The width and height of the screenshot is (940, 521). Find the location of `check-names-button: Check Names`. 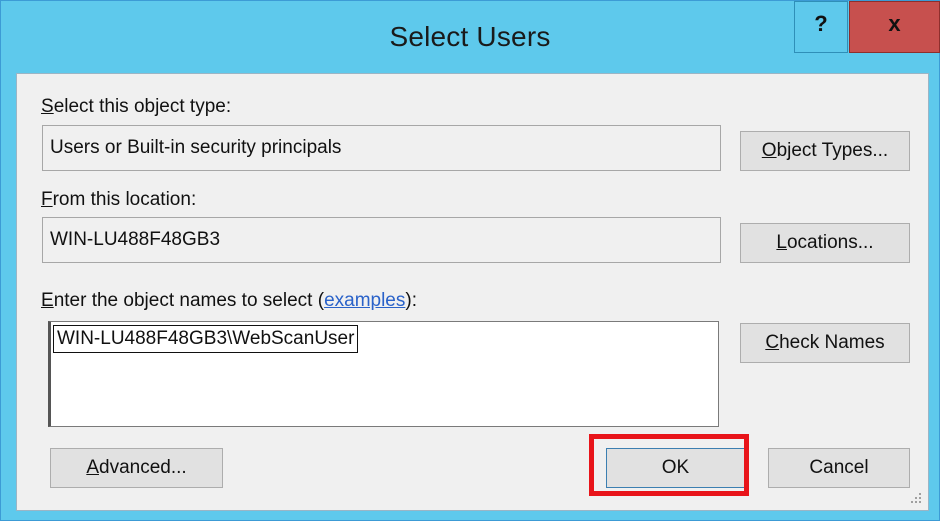

check-names-button: Check Names is located at coordinates (825, 343).